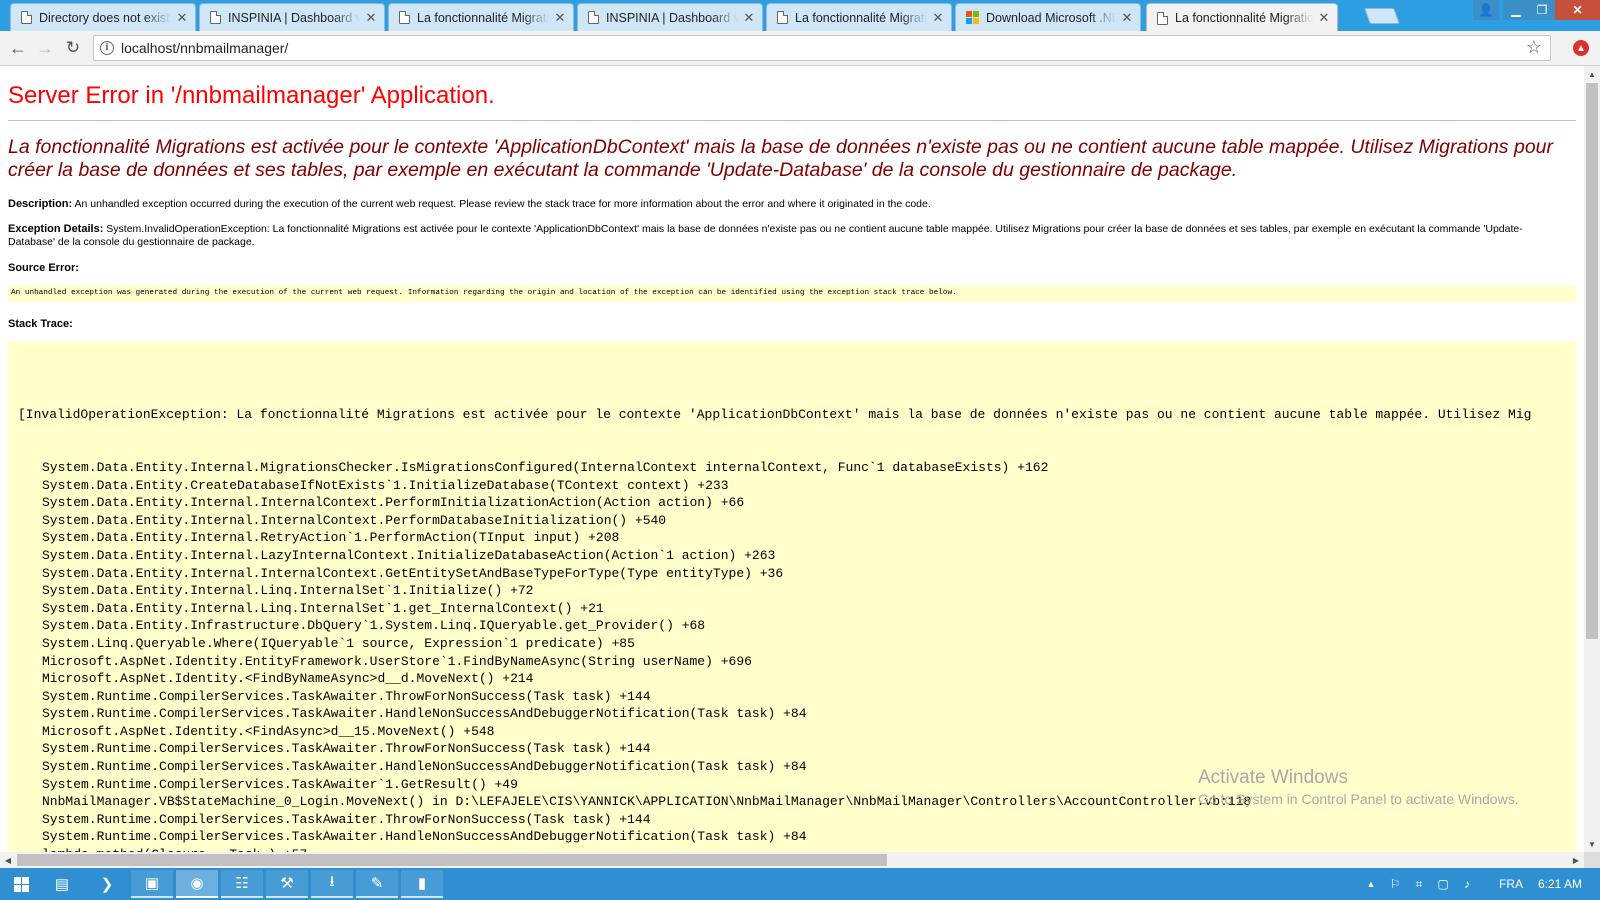 This screenshot has height=900, width=1600. Describe the element at coordinates (792, 120) in the screenshot. I see `divider` at that location.